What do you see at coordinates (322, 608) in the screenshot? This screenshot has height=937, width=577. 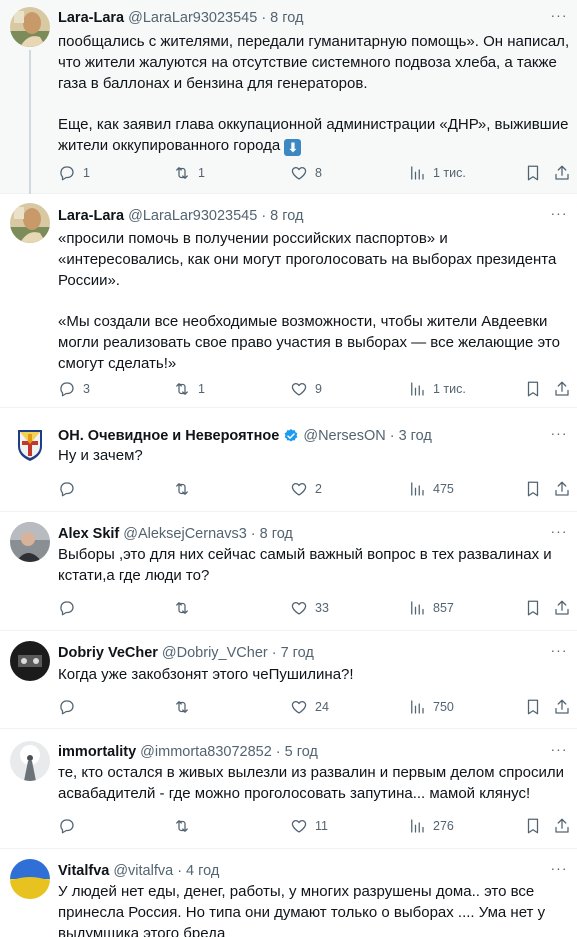 I see `like-count: 33` at bounding box center [322, 608].